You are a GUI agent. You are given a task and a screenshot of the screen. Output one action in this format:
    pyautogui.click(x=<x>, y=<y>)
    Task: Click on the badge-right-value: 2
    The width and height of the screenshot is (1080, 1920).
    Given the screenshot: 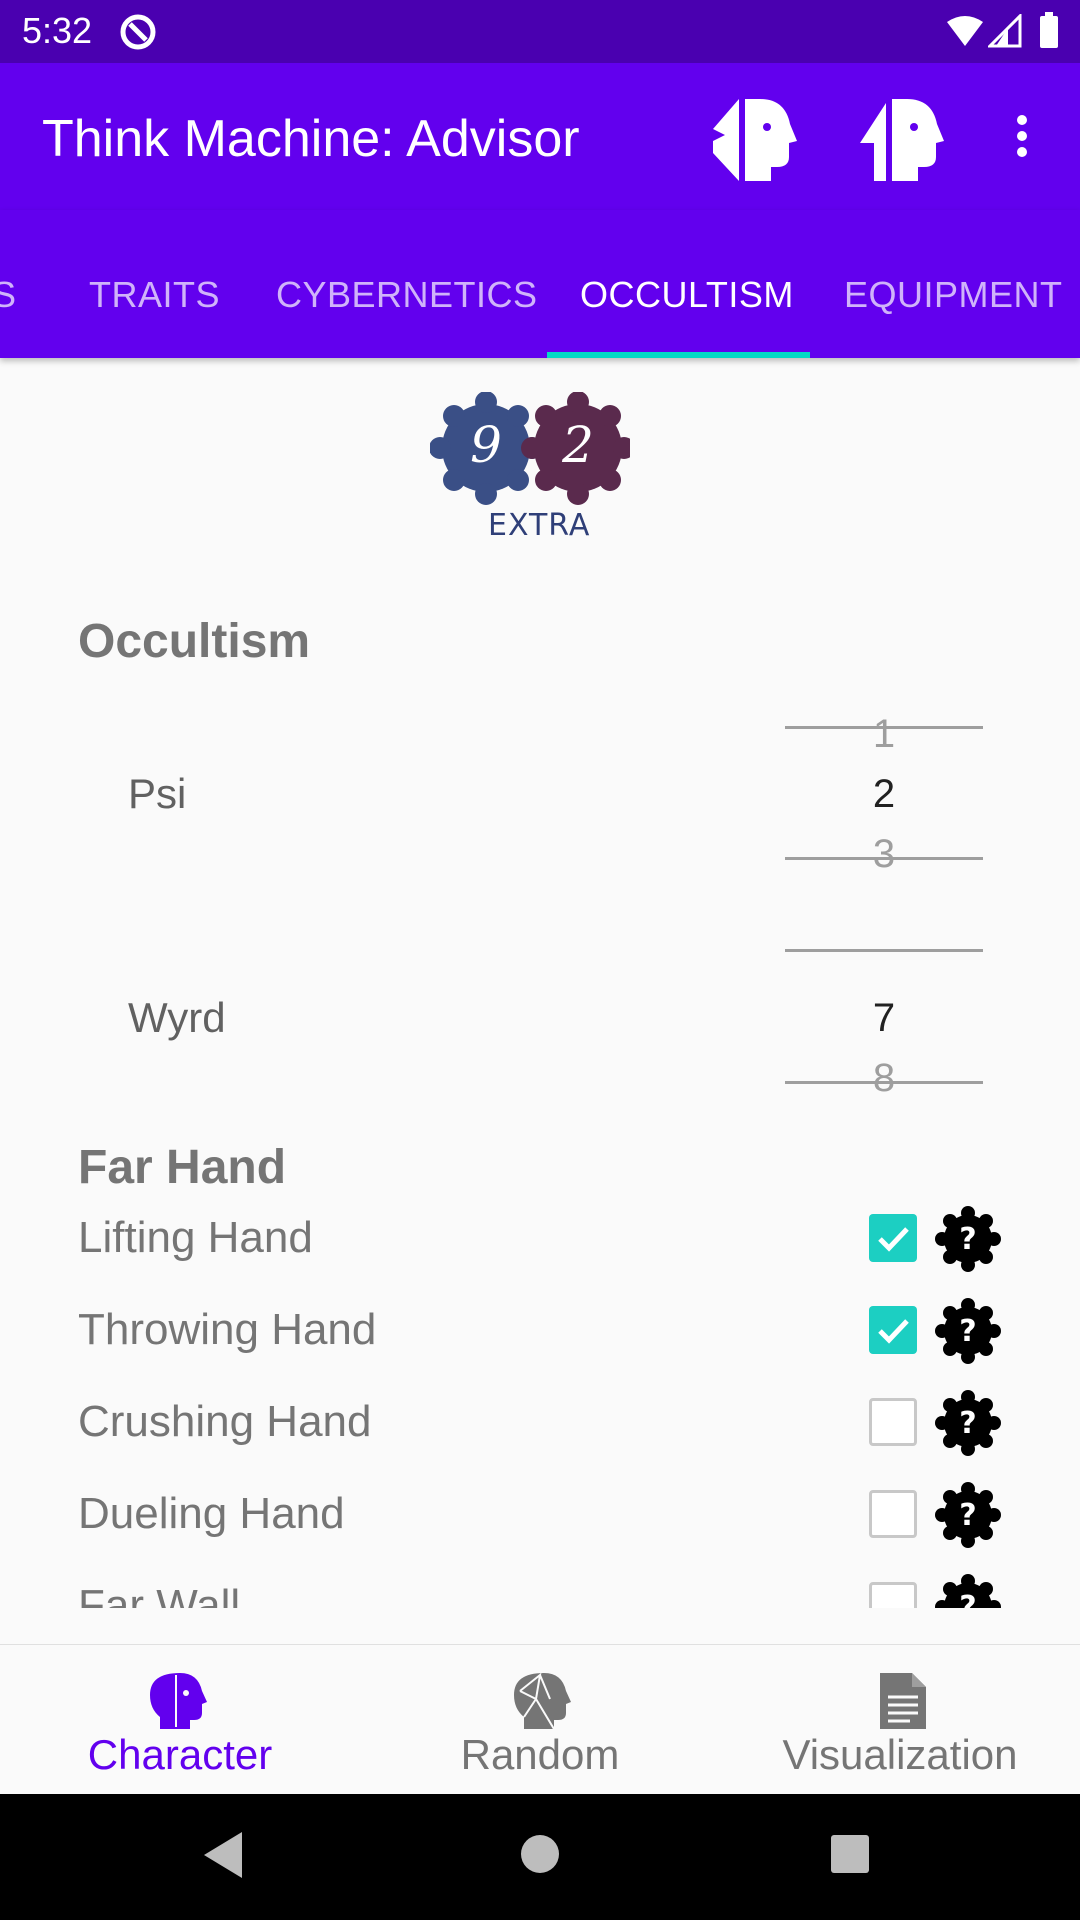 What is the action you would take?
    pyautogui.click(x=577, y=445)
    